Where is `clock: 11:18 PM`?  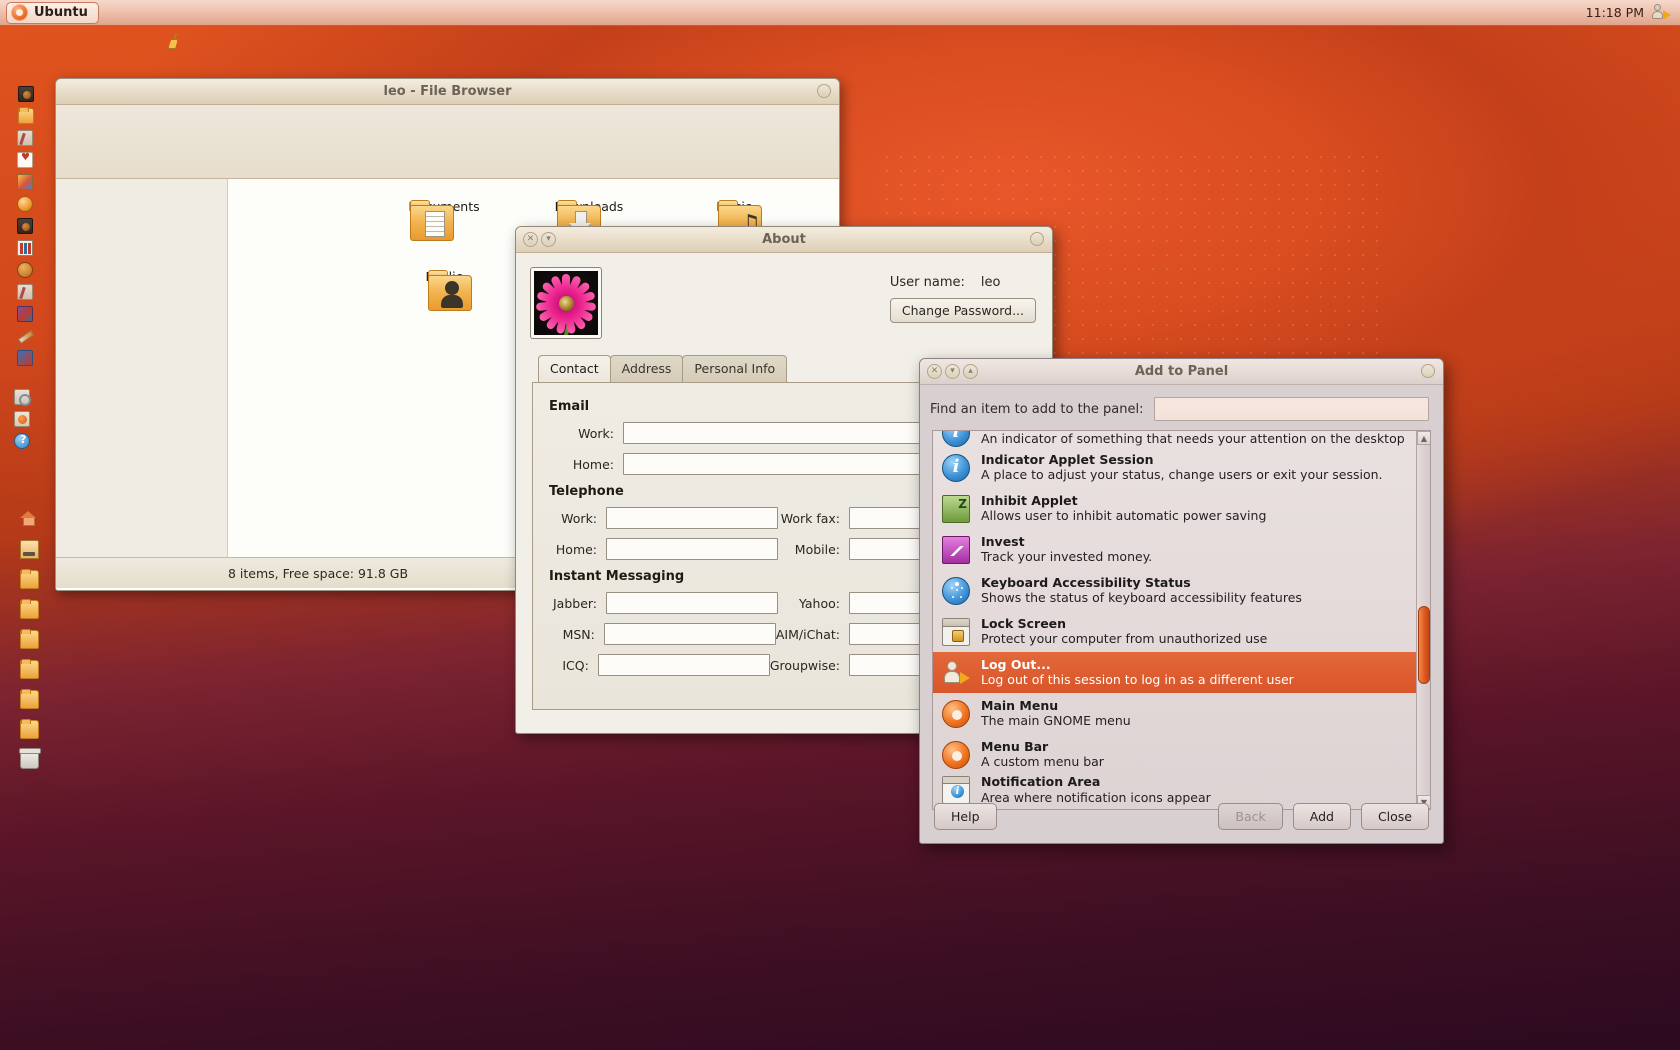 clock: 11:18 PM is located at coordinates (1615, 12).